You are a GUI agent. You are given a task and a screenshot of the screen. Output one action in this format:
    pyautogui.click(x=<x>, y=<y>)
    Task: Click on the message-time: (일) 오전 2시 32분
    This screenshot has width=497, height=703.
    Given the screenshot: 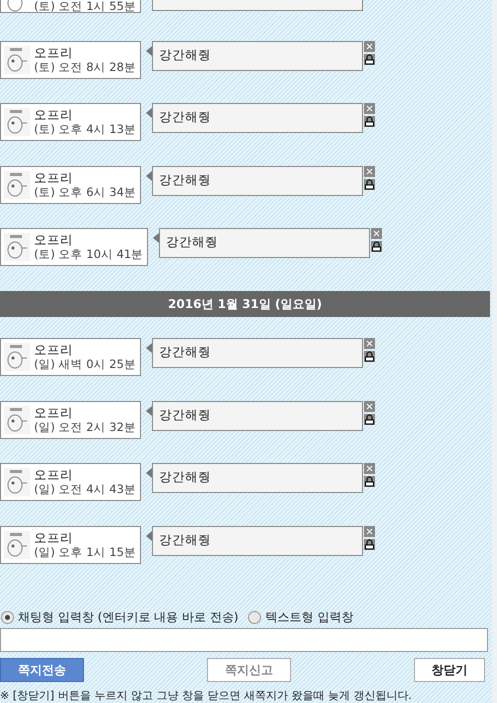 What is the action you would take?
    pyautogui.click(x=85, y=427)
    